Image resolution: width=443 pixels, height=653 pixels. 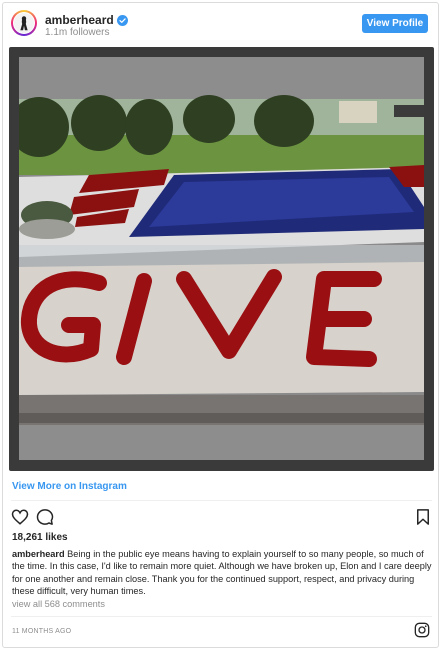 I want to click on post-timestamp: 11 MONTHS AGO, so click(x=41, y=631).